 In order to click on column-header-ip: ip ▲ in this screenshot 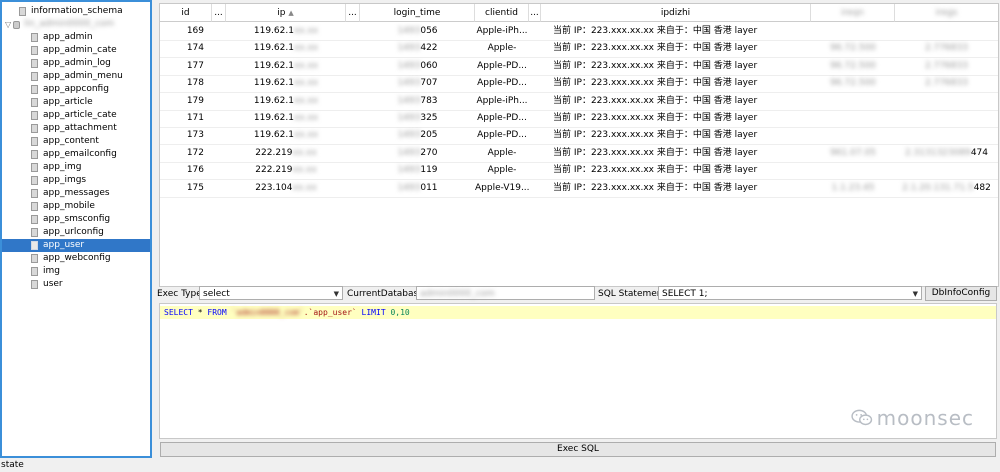, I will do `click(286, 13)`.